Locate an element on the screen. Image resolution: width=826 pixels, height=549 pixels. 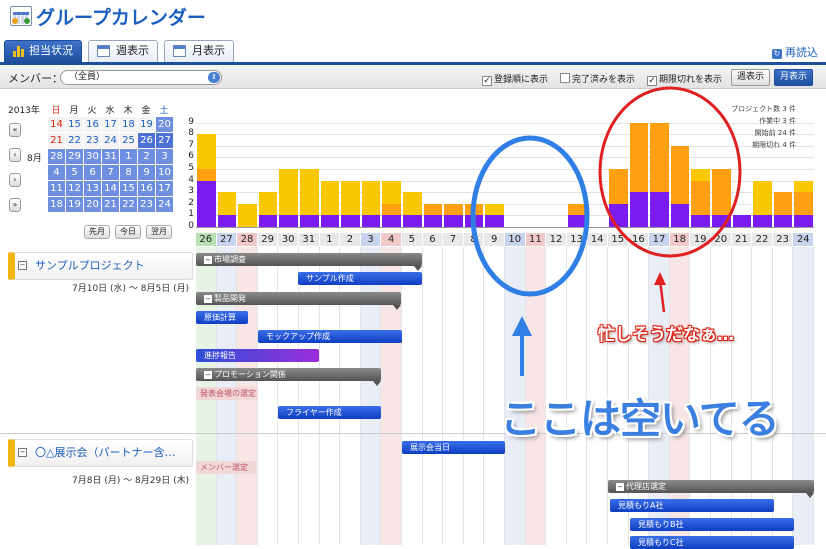
annotation-red-arrow is located at coordinates (660, 278).